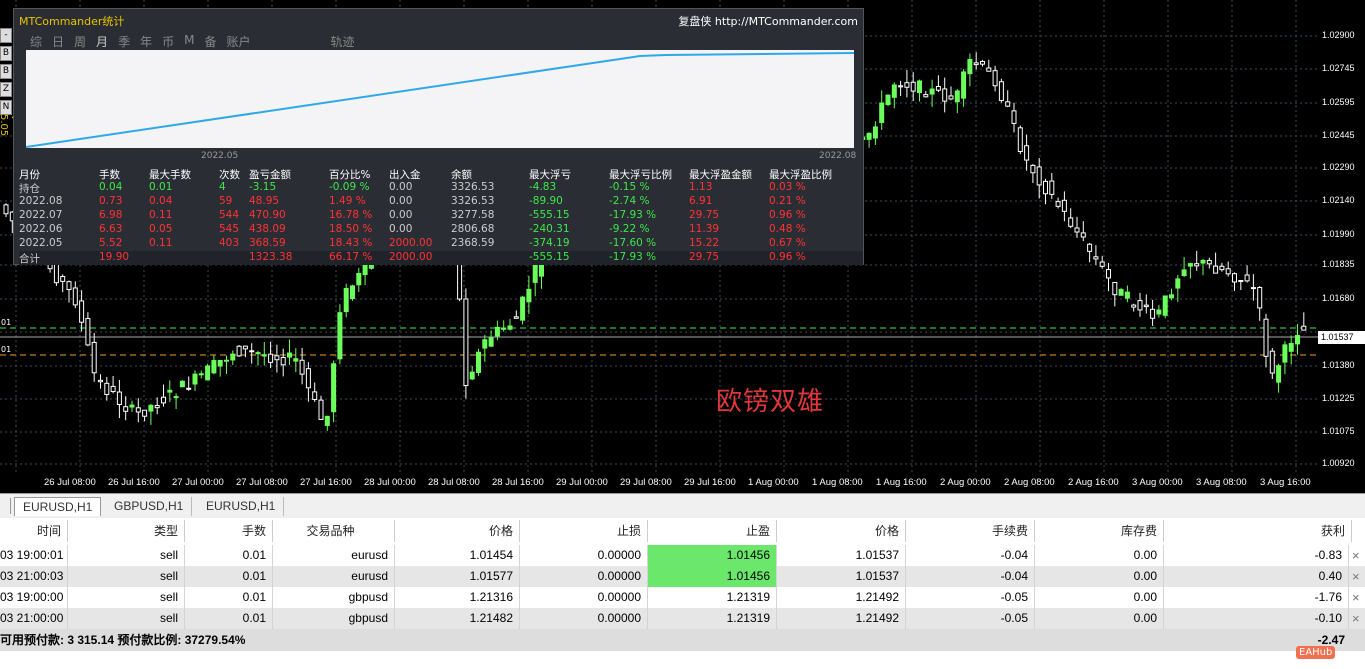 Image resolution: width=1365 pixels, height=669 pixels. I want to click on cell-lots: 0.01, so click(229, 618).